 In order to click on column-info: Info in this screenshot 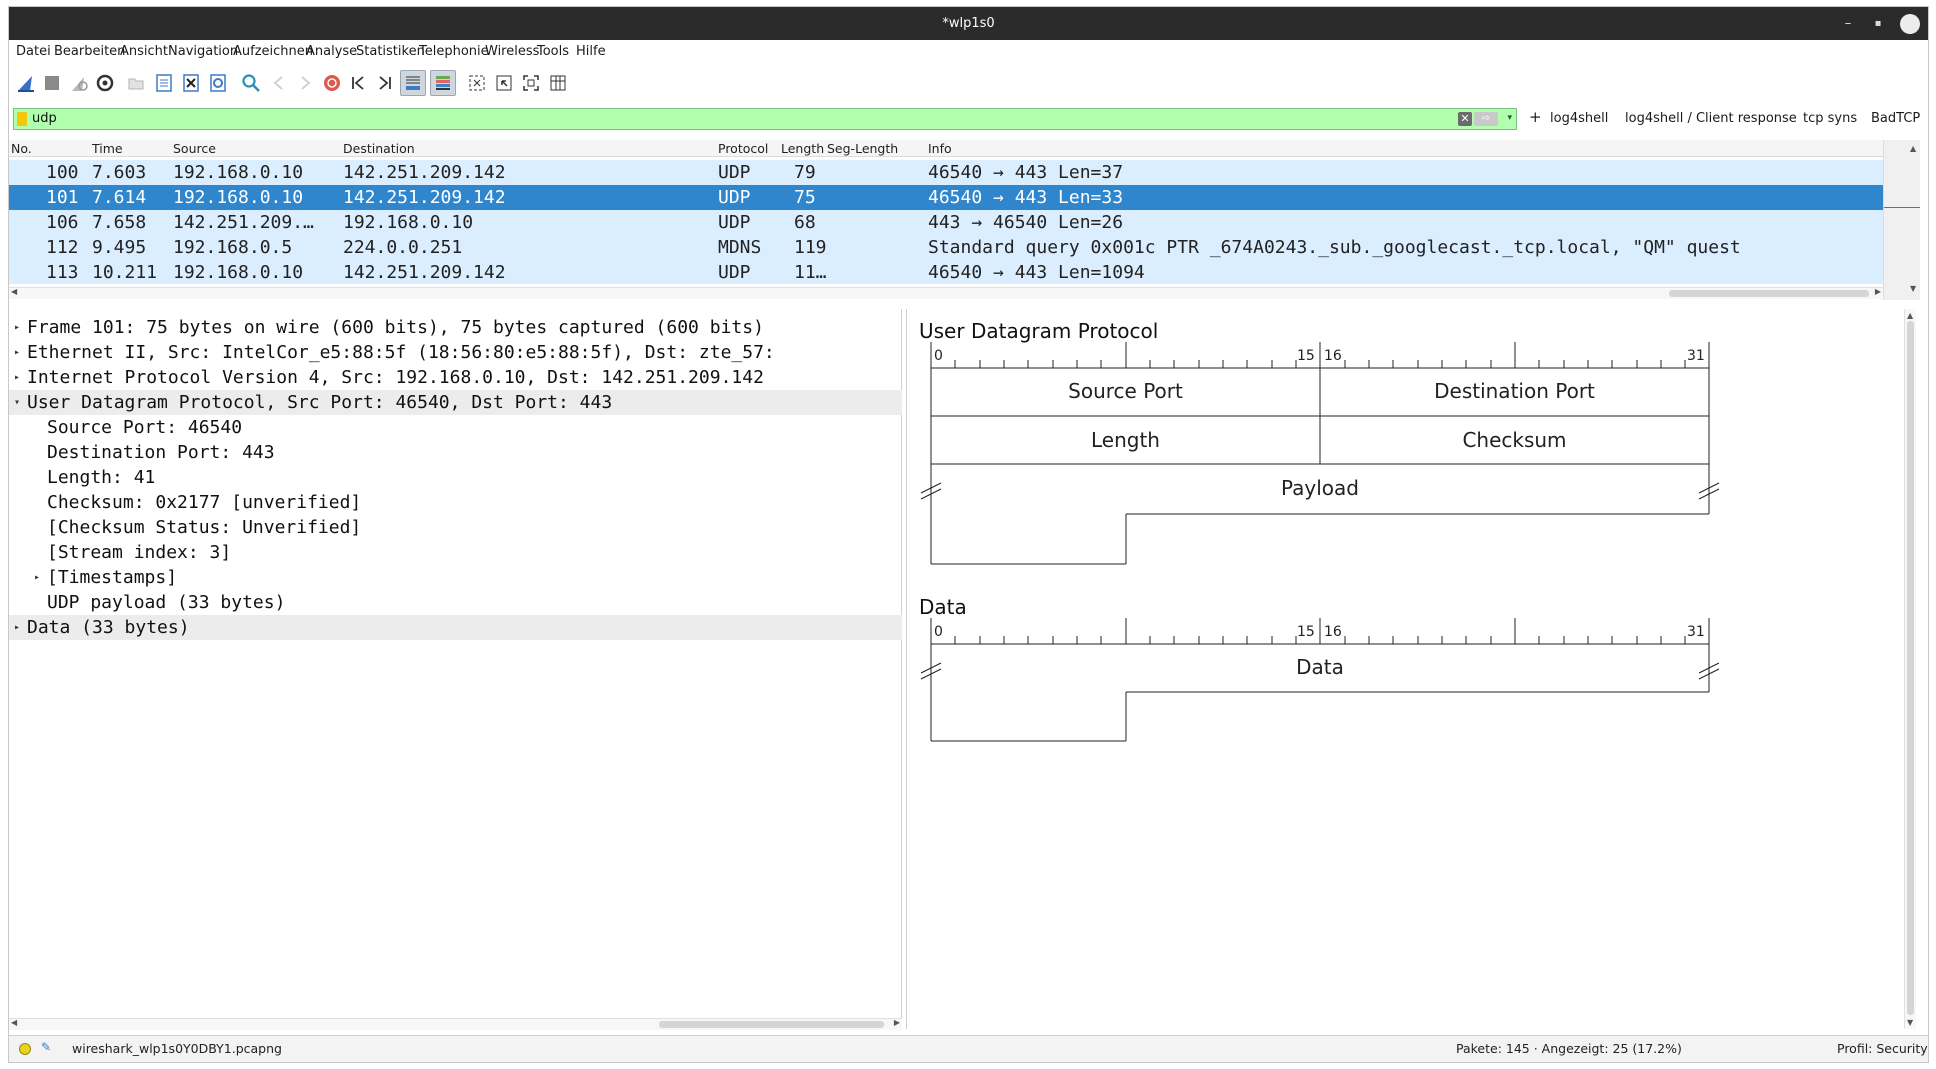, I will do `click(940, 148)`.